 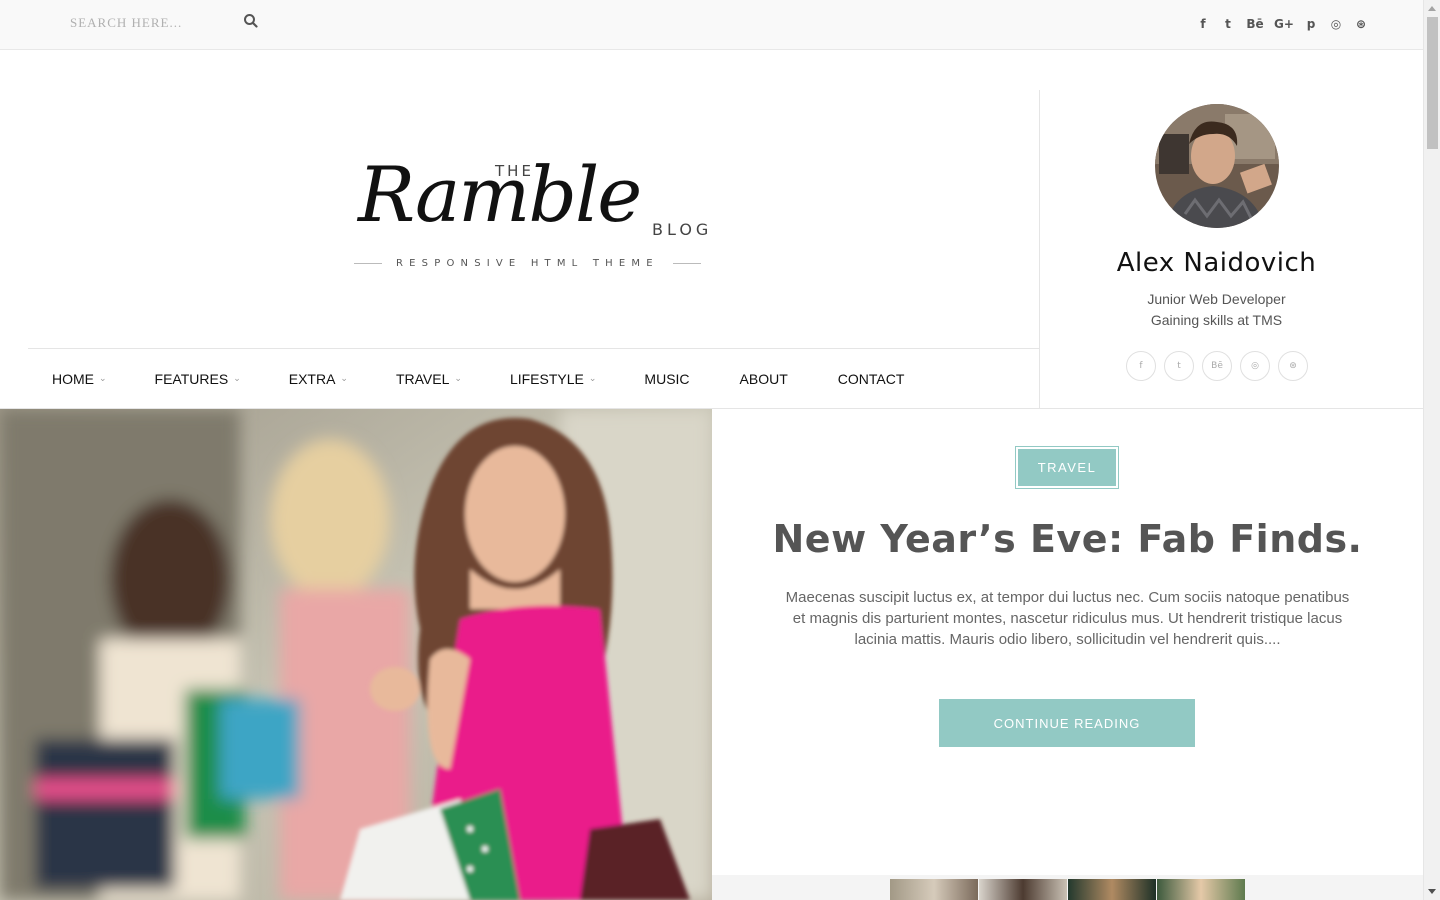 I want to click on scroll-down-icon, so click(x=1432, y=891).